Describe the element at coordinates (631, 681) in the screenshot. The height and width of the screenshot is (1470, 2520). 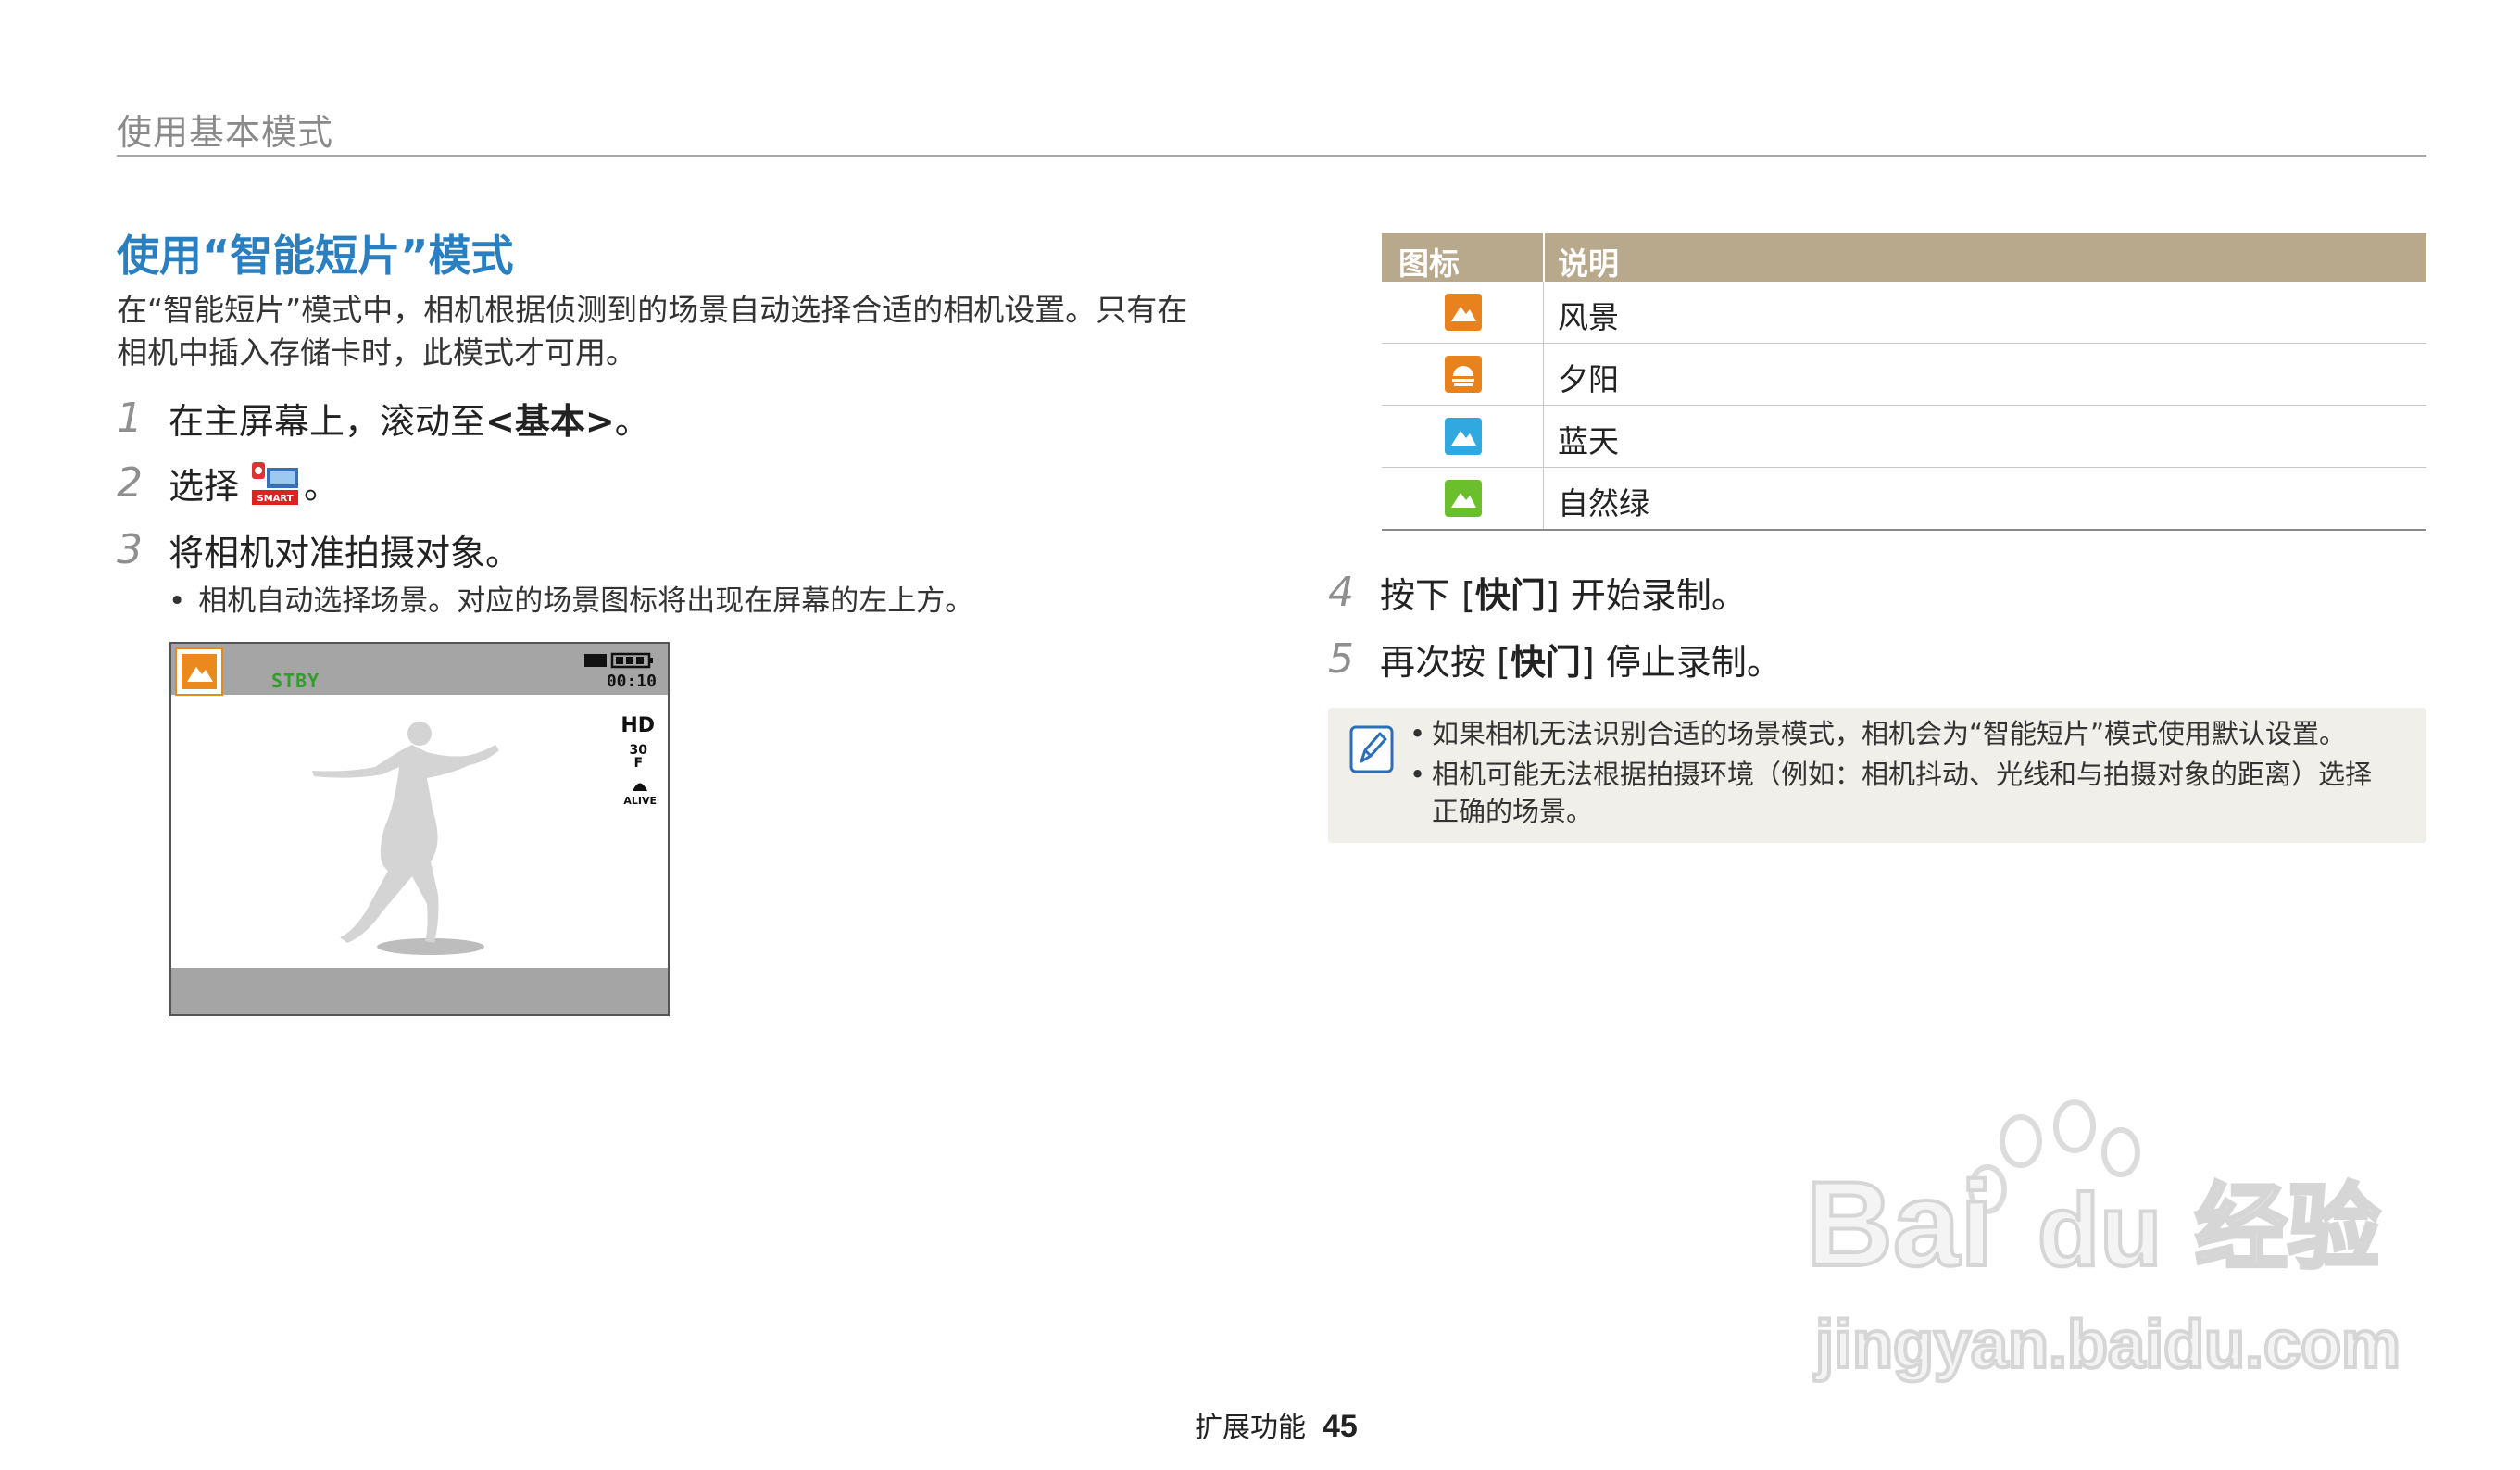
I see `recording-time: 00:10` at that location.